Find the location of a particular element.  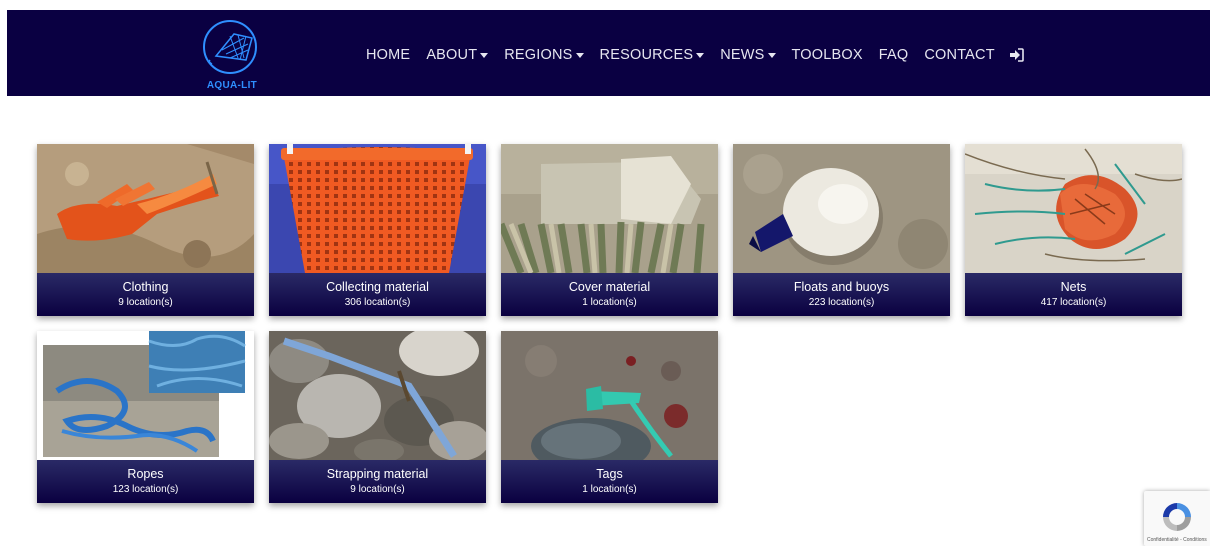

nav-contact-label: CONTACT is located at coordinates (959, 55).